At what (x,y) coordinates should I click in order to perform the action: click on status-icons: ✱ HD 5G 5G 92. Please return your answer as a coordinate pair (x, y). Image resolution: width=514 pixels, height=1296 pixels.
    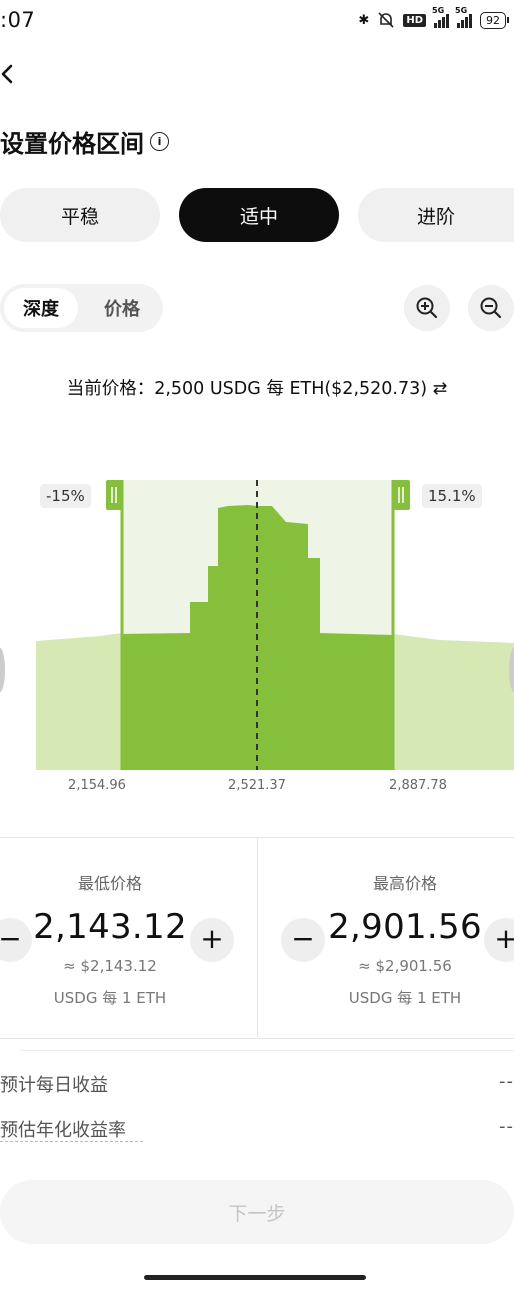
    Looking at the image, I should click on (433, 18).